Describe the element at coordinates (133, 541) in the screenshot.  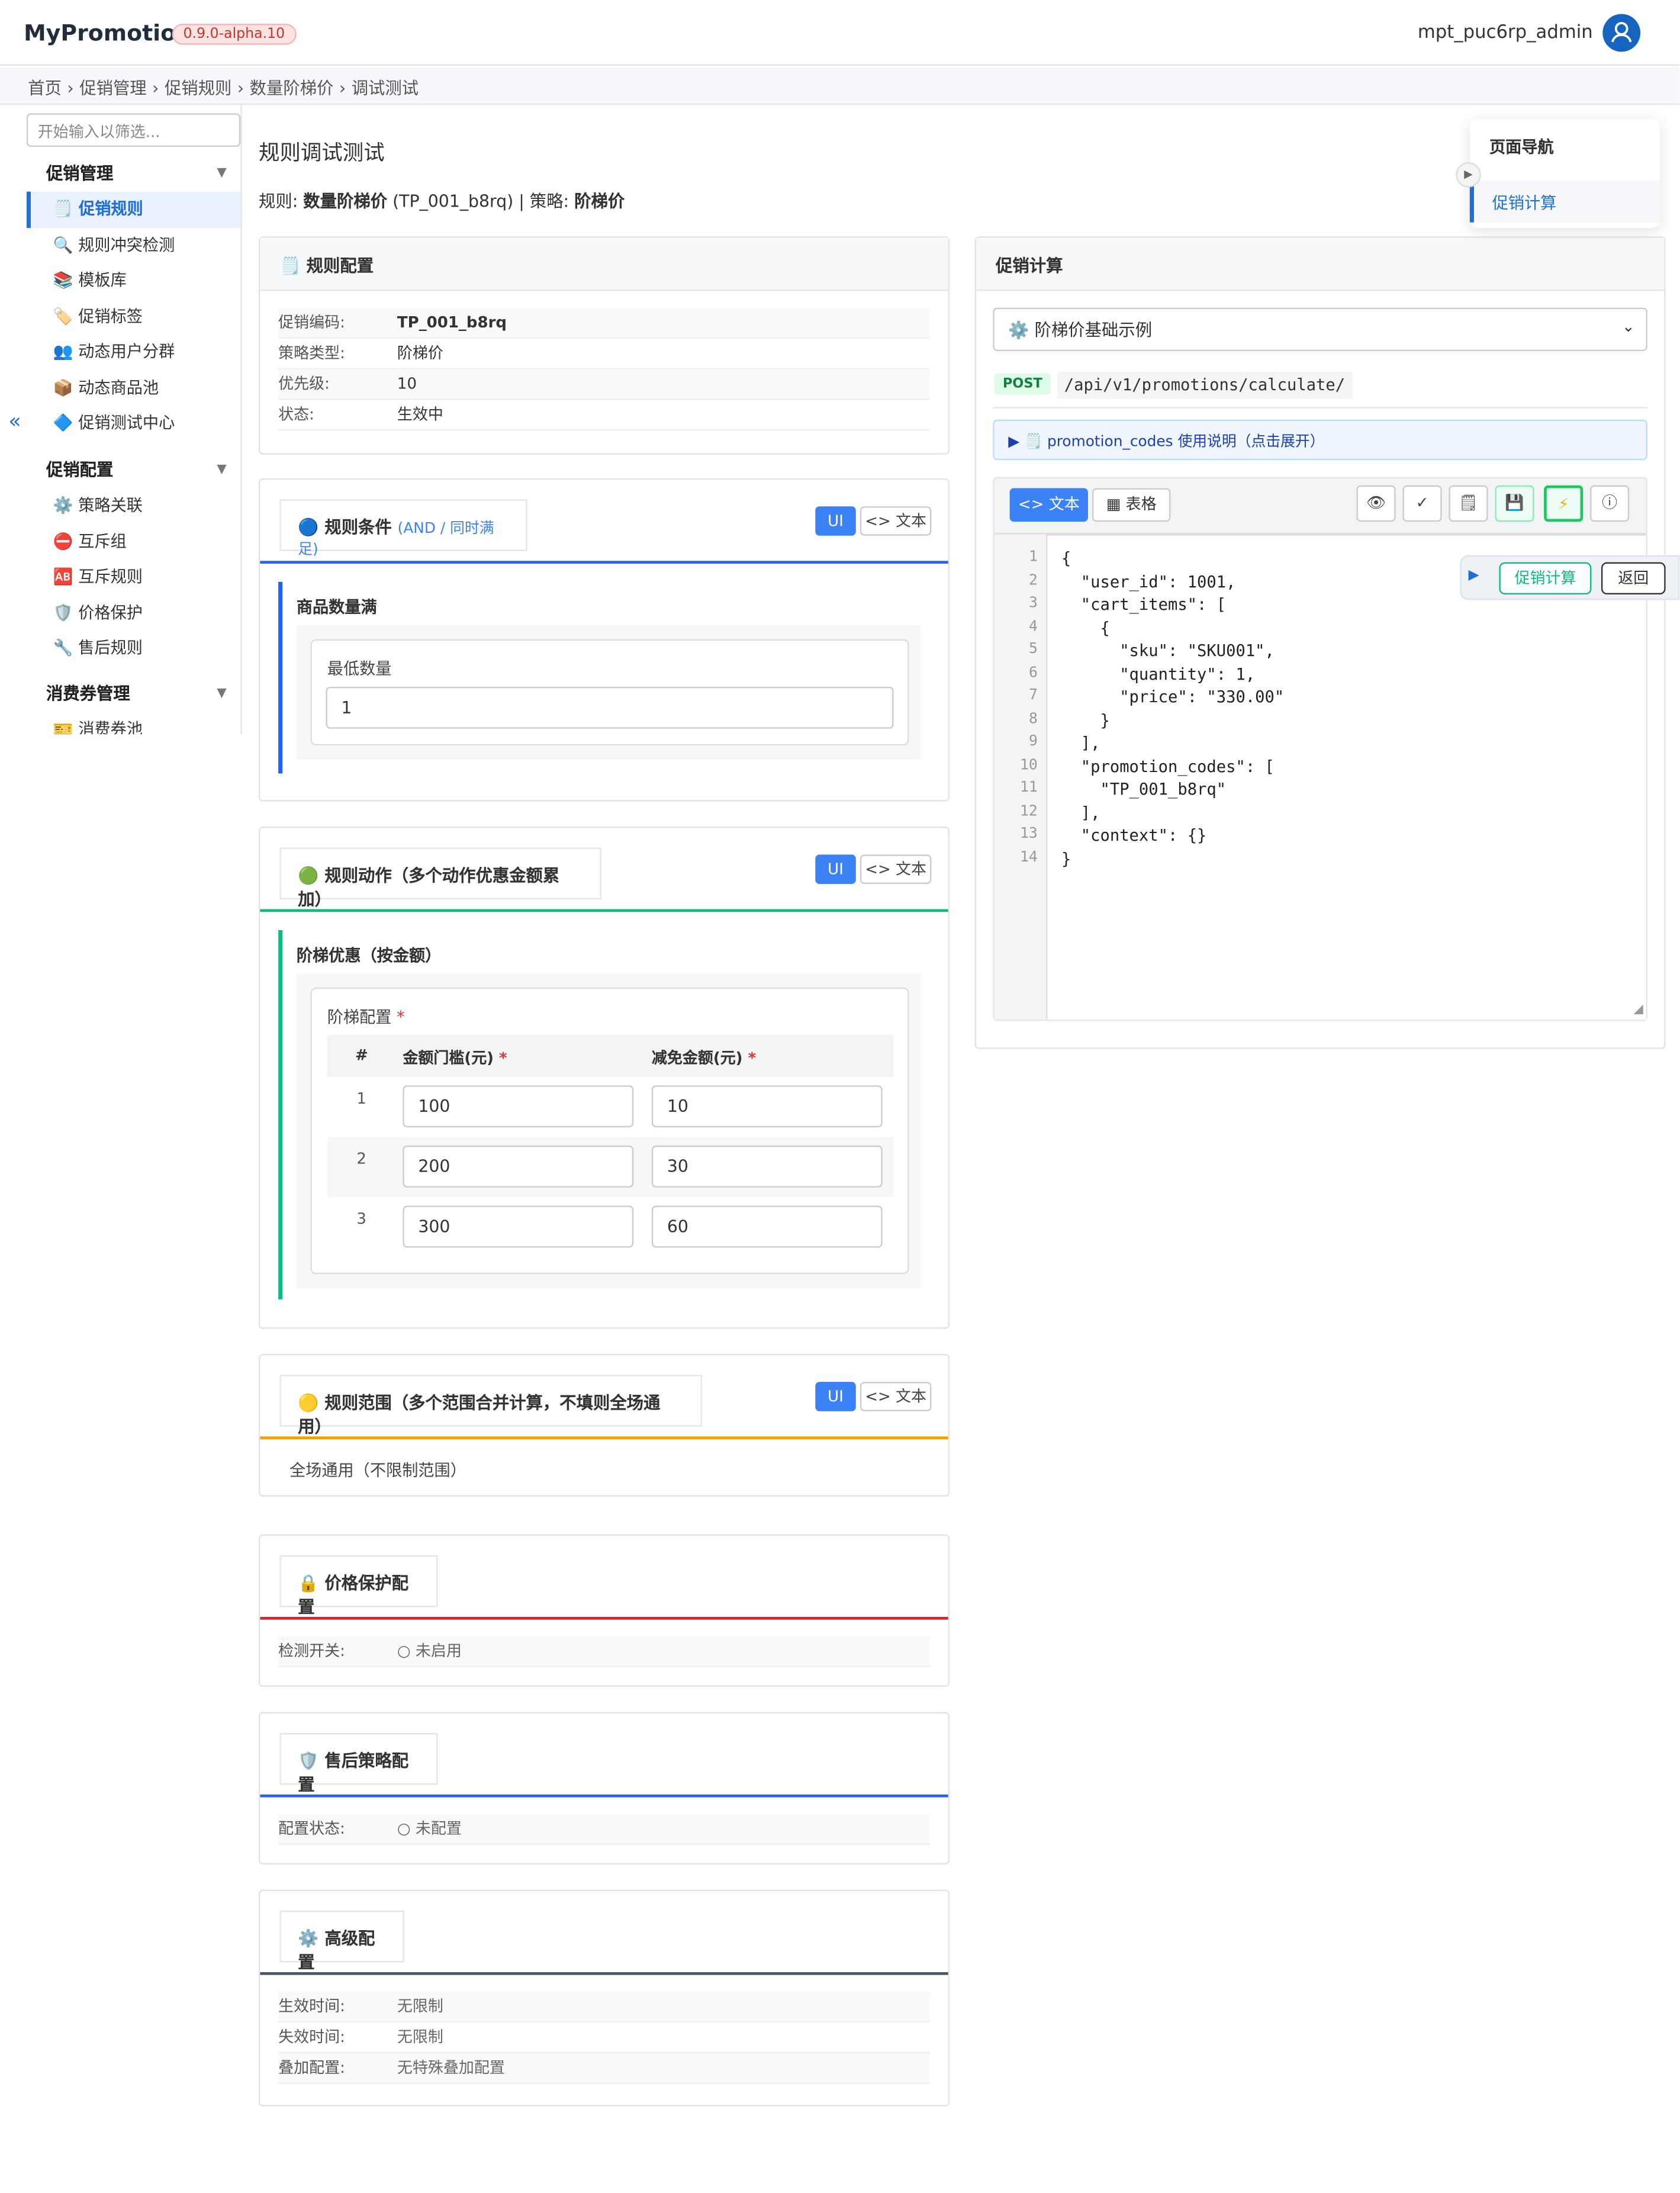
I see `sidebar-item-mutex-group: ⛔ 互斥组` at that location.